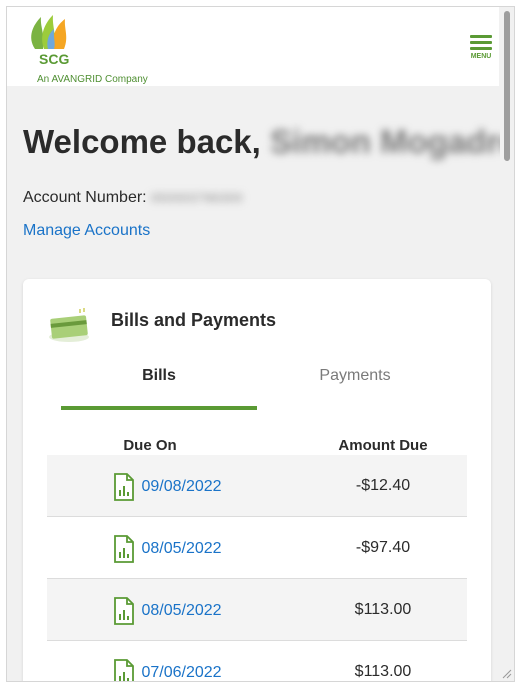 This screenshot has height=685, width=518. What do you see at coordinates (257, 548) in the screenshot?
I see `table-row: 08/05/2022 -$97.40` at bounding box center [257, 548].